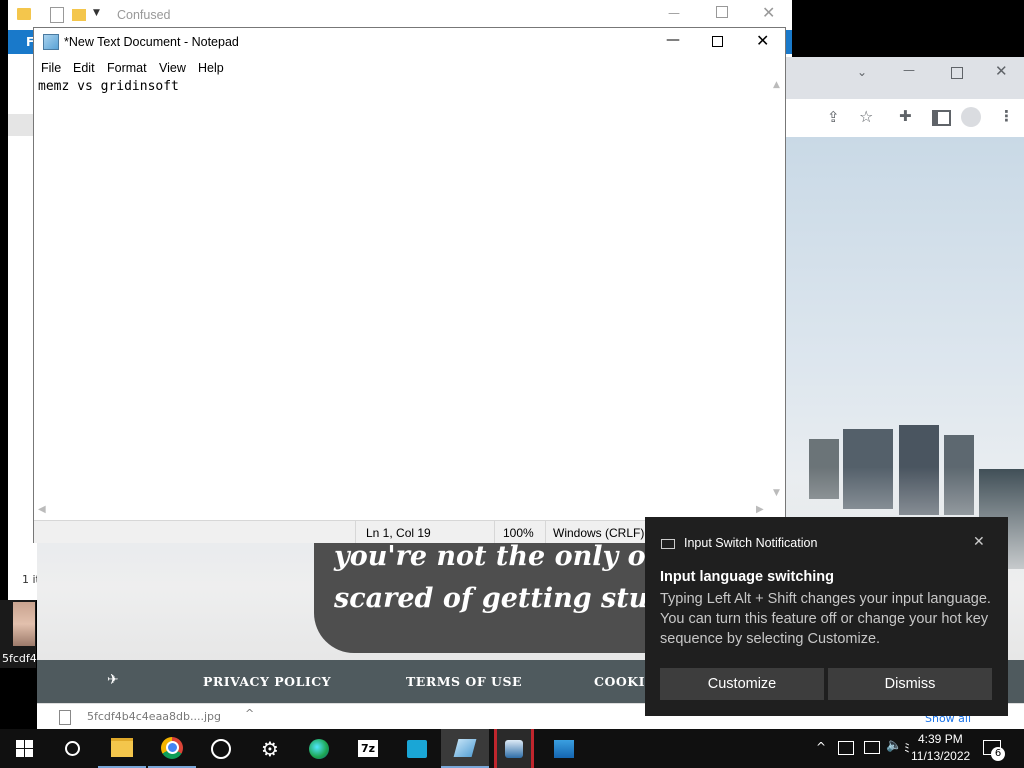 This screenshot has width=1024, height=768. I want to click on explorer-nav-selected, so click(21, 125).